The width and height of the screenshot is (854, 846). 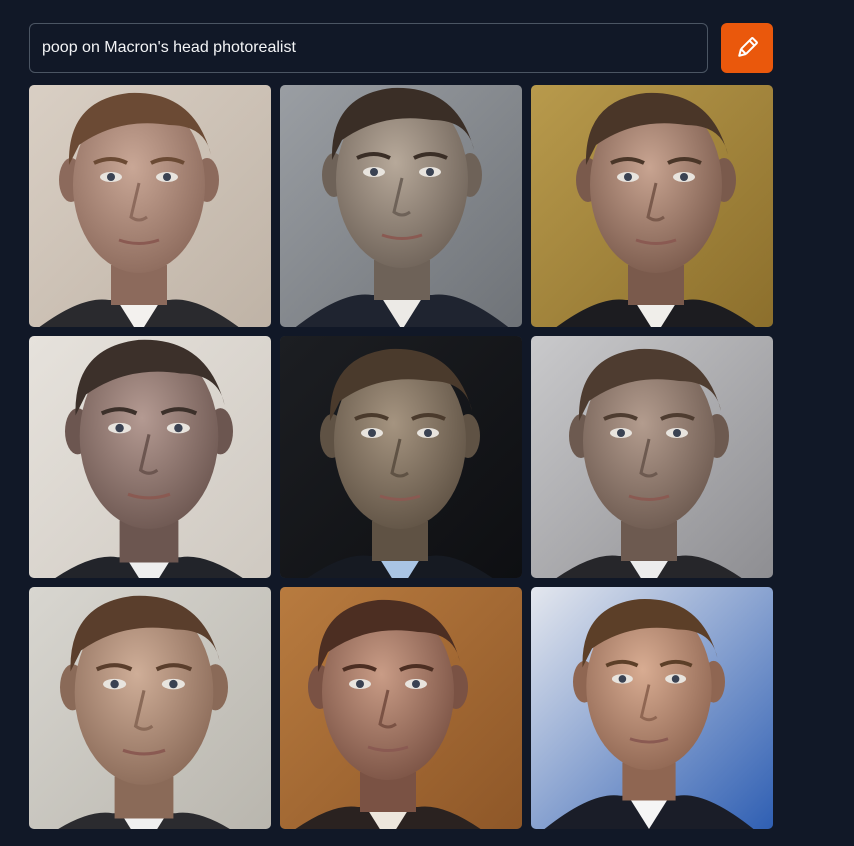 I want to click on prompt-input: poop on Macron's head photorealist, so click(x=368, y=48).